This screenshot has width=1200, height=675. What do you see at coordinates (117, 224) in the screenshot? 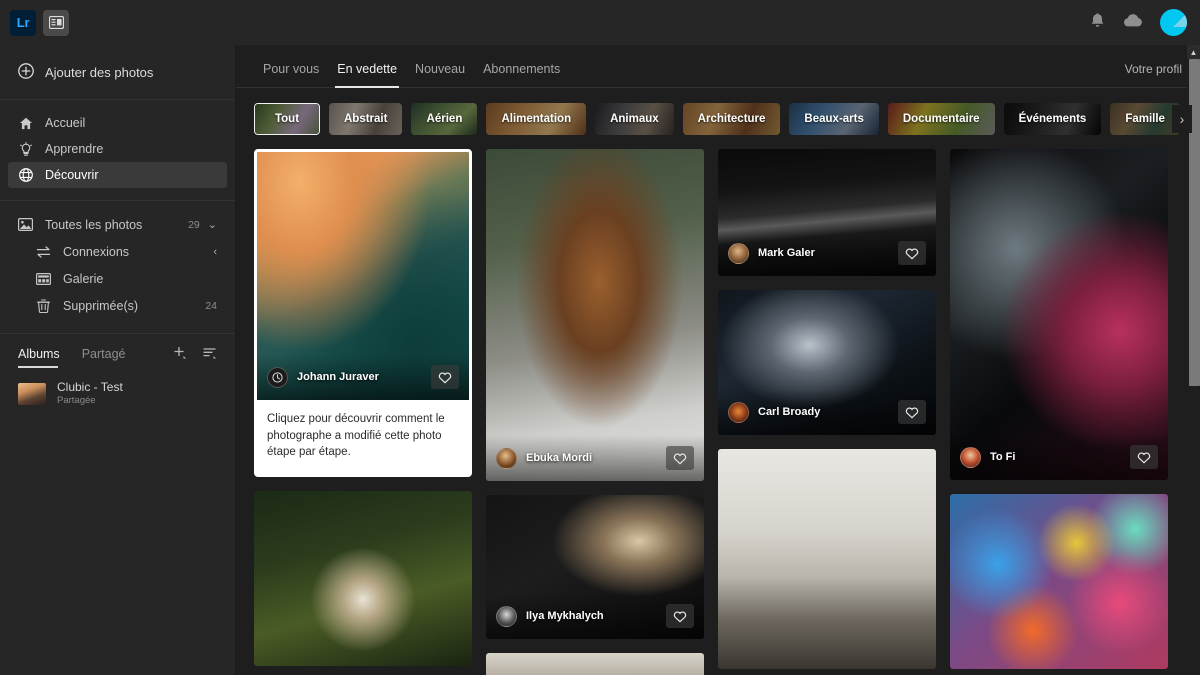
I see `sidebar-item-toutes-les-photos: Toutes les photos 29 ⌄` at bounding box center [117, 224].